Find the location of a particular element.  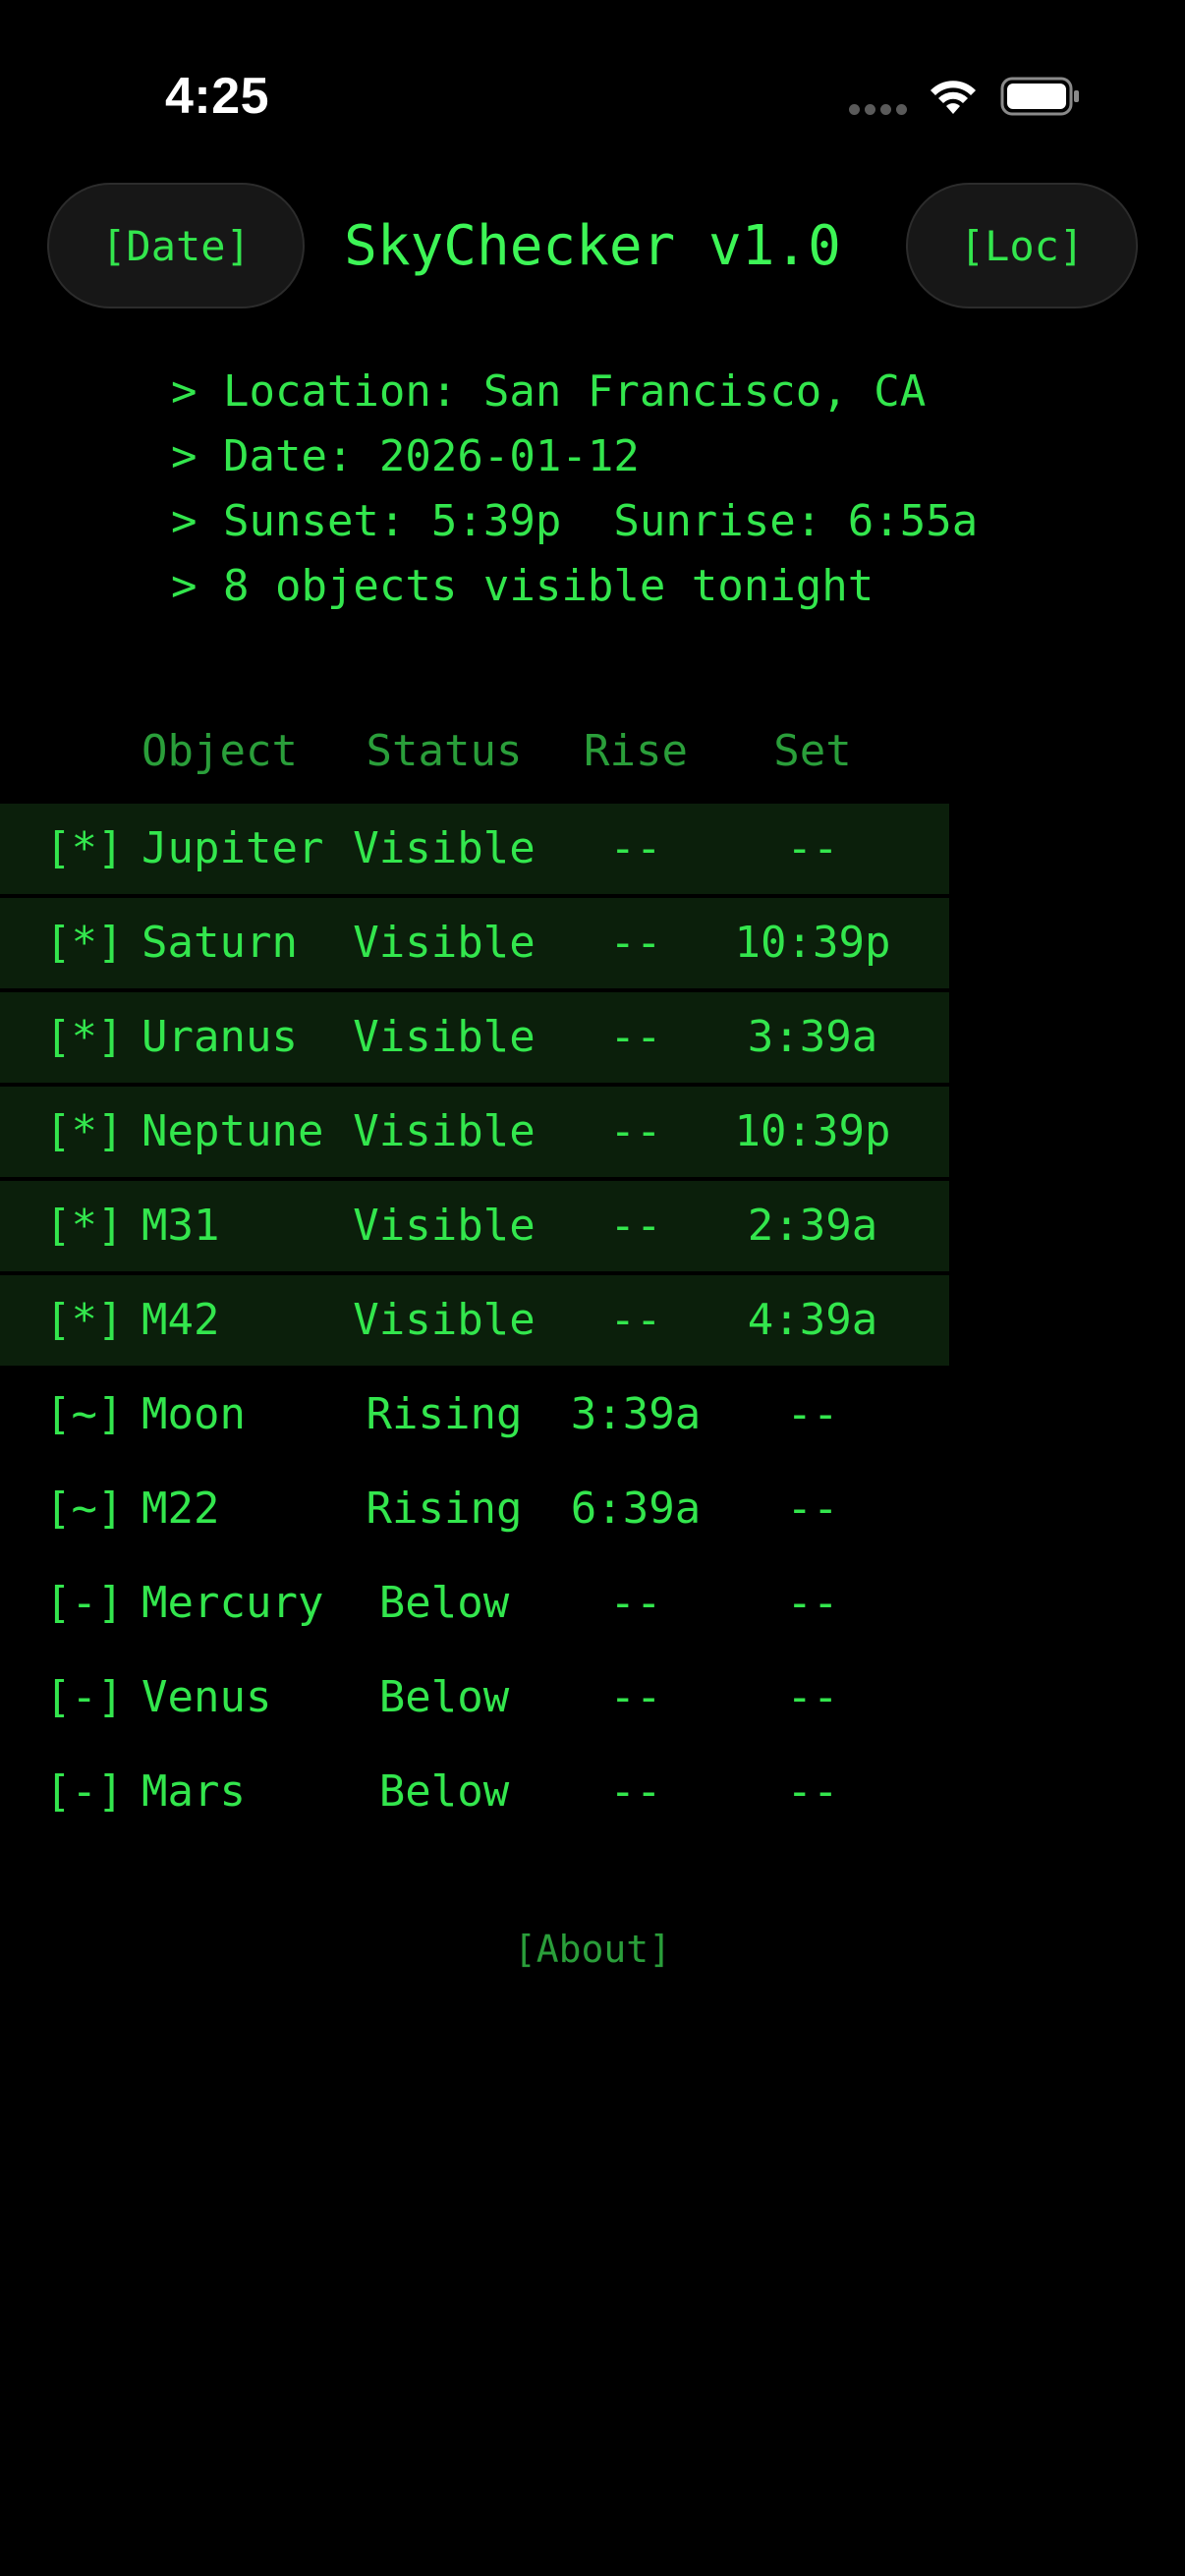

table-row: [*] Uranus Visible -- 3:39a is located at coordinates (475, 1037).